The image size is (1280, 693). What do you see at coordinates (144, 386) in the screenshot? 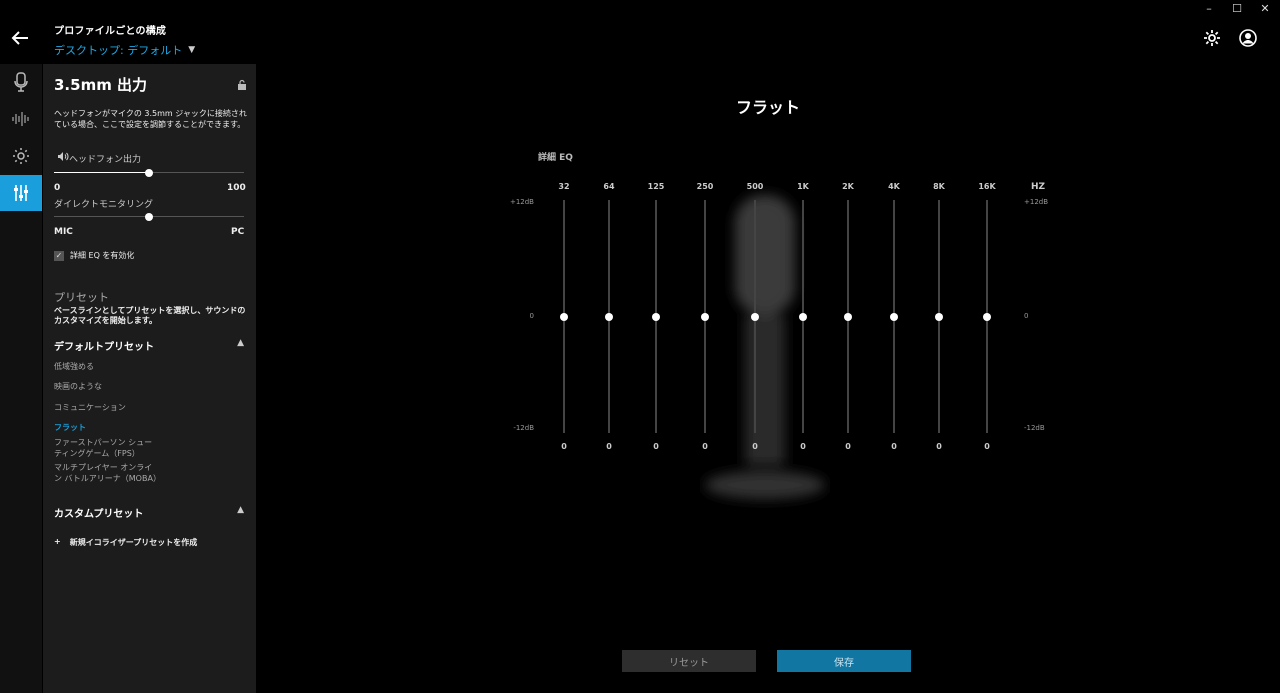
I see `preset-item: 映画のような` at bounding box center [144, 386].